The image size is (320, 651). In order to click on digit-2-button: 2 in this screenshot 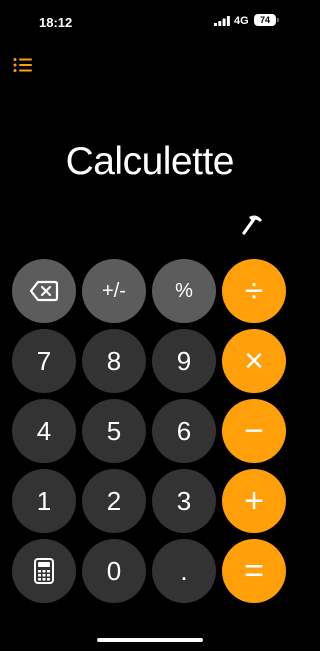, I will do `click(114, 501)`.